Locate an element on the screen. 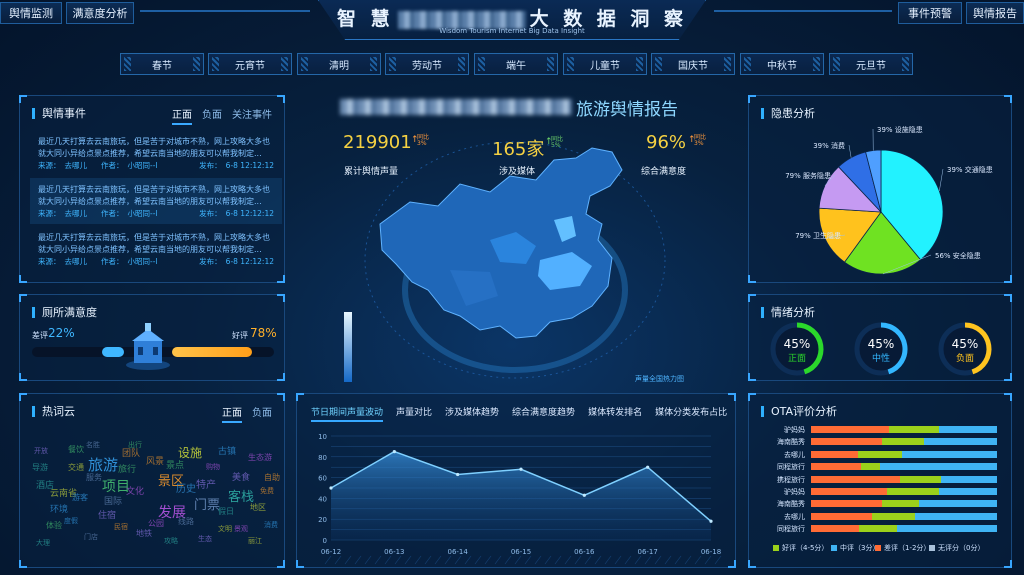 The width and height of the screenshot is (1024, 575). gauge-label: 正面 is located at coordinates (797, 358).